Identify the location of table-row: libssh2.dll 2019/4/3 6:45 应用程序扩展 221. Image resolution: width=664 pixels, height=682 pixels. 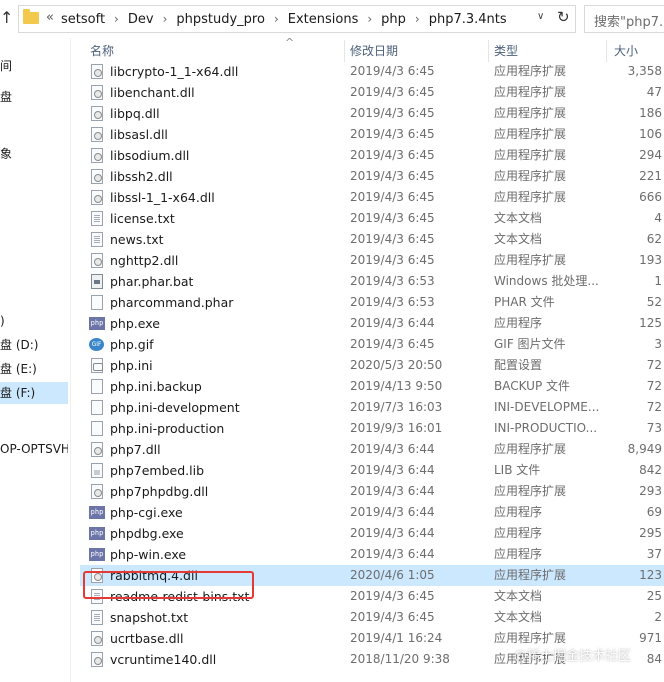
(372, 176).